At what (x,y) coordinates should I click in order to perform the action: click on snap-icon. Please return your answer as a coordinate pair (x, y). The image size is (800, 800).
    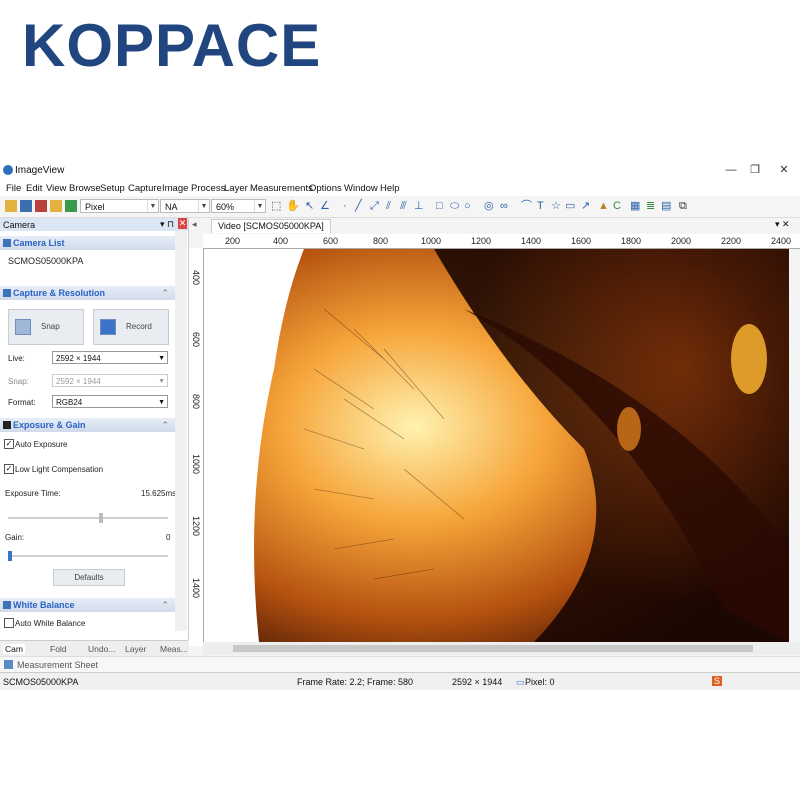
    Looking at the image, I should click on (23, 327).